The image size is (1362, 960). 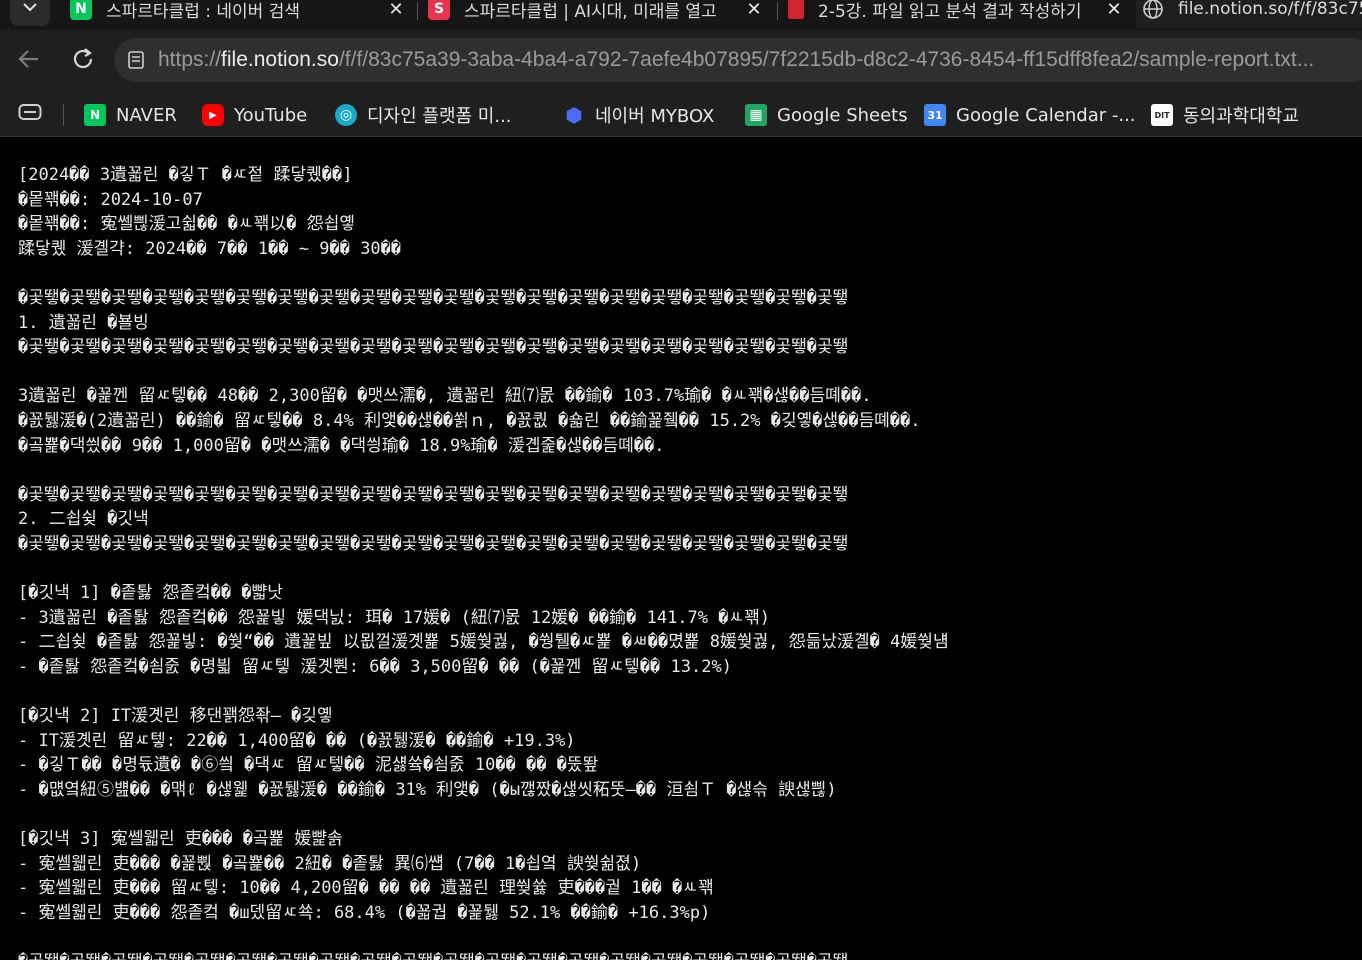 What do you see at coordinates (439, 10) in the screenshot?
I see `sparta-icon: S` at bounding box center [439, 10].